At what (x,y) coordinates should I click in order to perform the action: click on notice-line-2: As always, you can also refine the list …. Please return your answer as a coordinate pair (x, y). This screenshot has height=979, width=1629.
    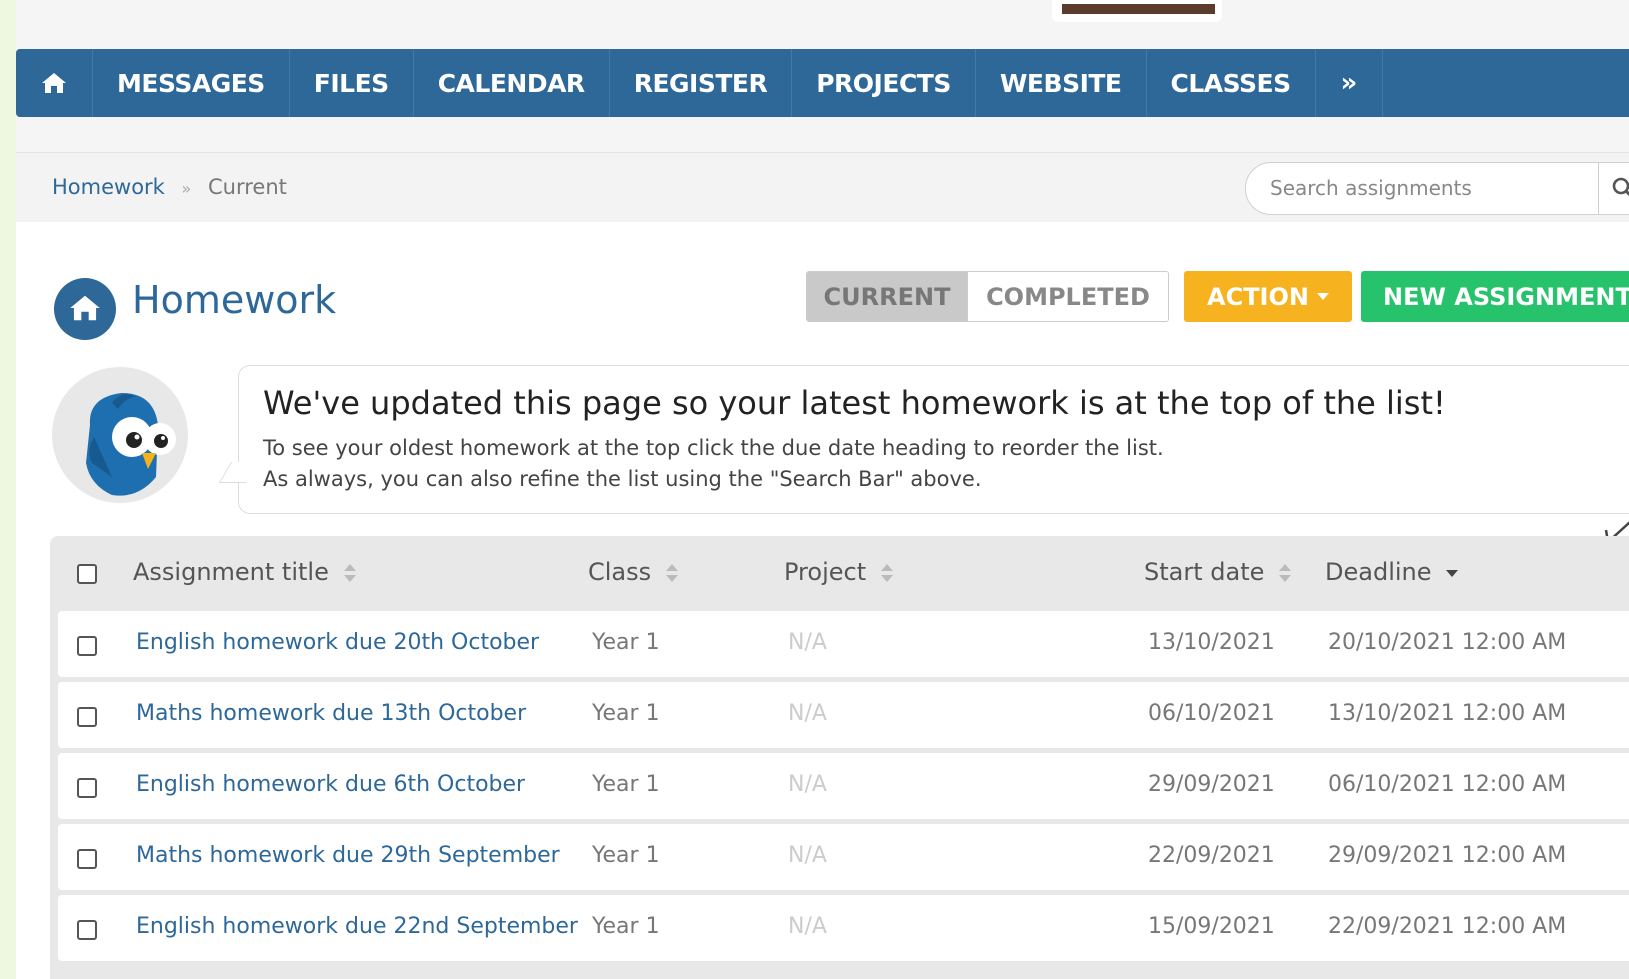
    Looking at the image, I should click on (622, 479).